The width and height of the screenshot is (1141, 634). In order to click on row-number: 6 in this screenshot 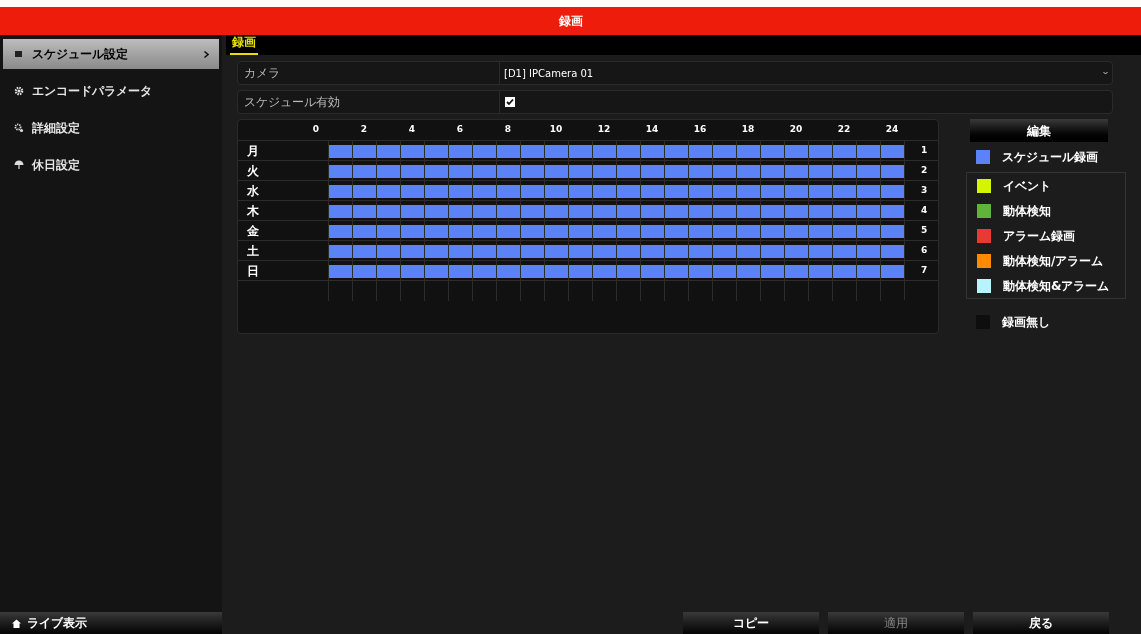, I will do `click(922, 250)`.